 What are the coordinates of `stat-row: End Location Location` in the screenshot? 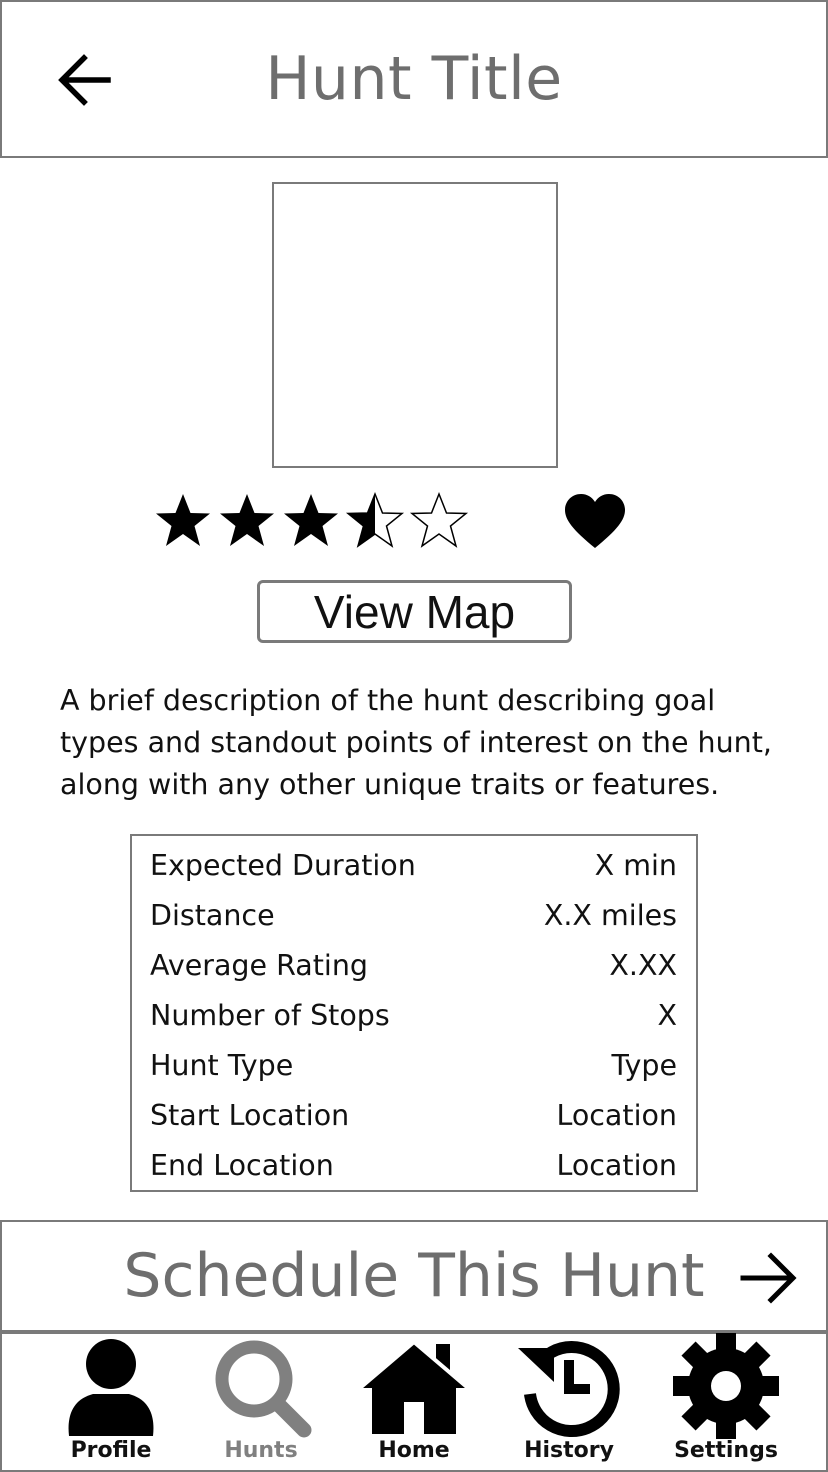 It's located at (413, 1173).